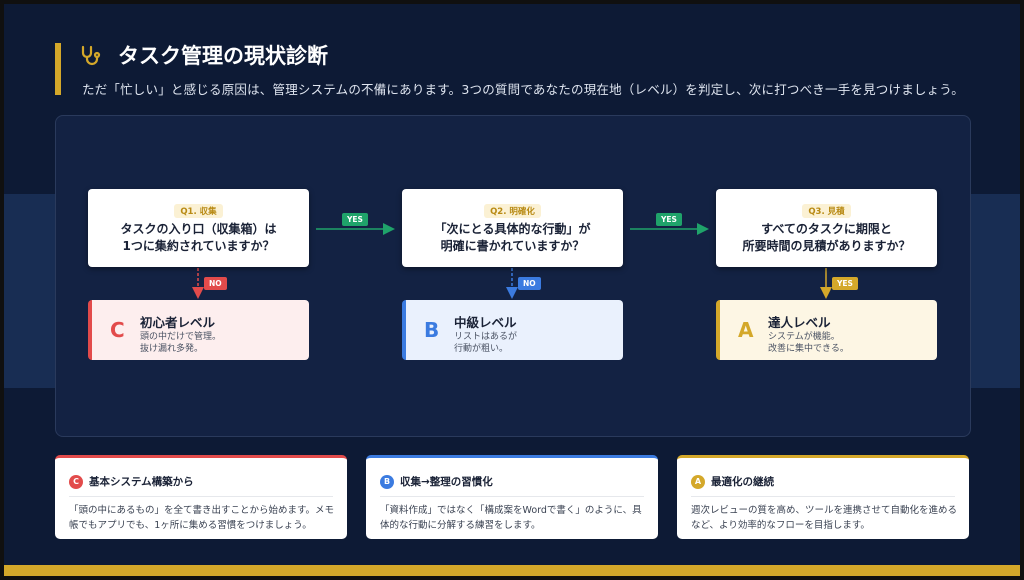 The width and height of the screenshot is (1024, 580). I want to click on level-card-a: A 達人レベル システムが機能。 改善に集中できる。, so click(826, 330).